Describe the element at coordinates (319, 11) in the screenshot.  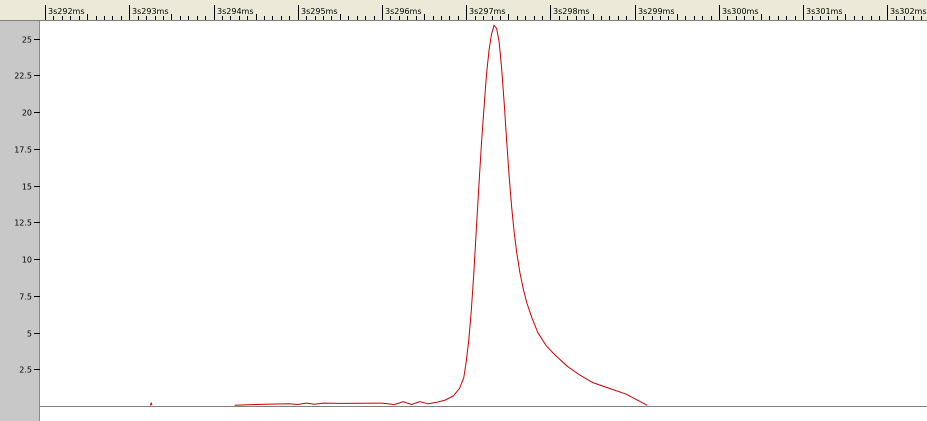
I see `time-ruler-label: 3s295ms` at that location.